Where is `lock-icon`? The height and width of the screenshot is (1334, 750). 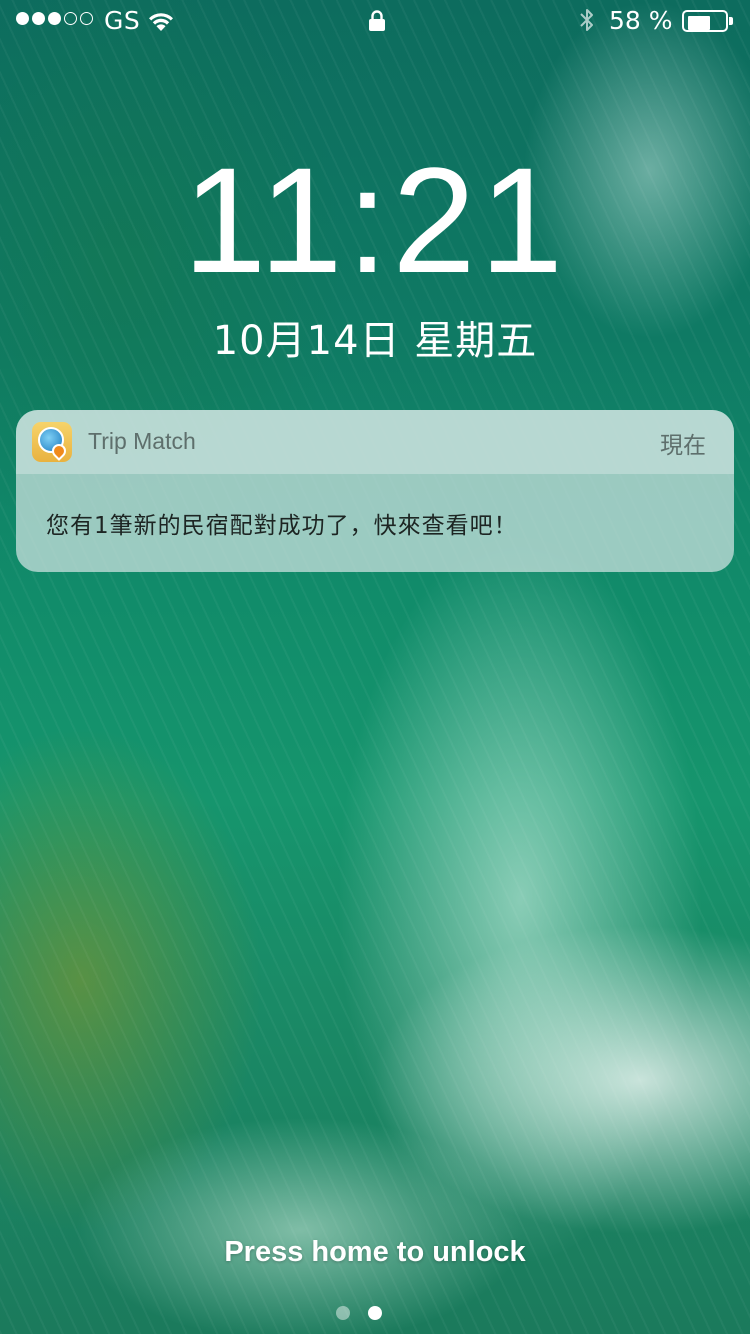
lock-icon is located at coordinates (377, 23).